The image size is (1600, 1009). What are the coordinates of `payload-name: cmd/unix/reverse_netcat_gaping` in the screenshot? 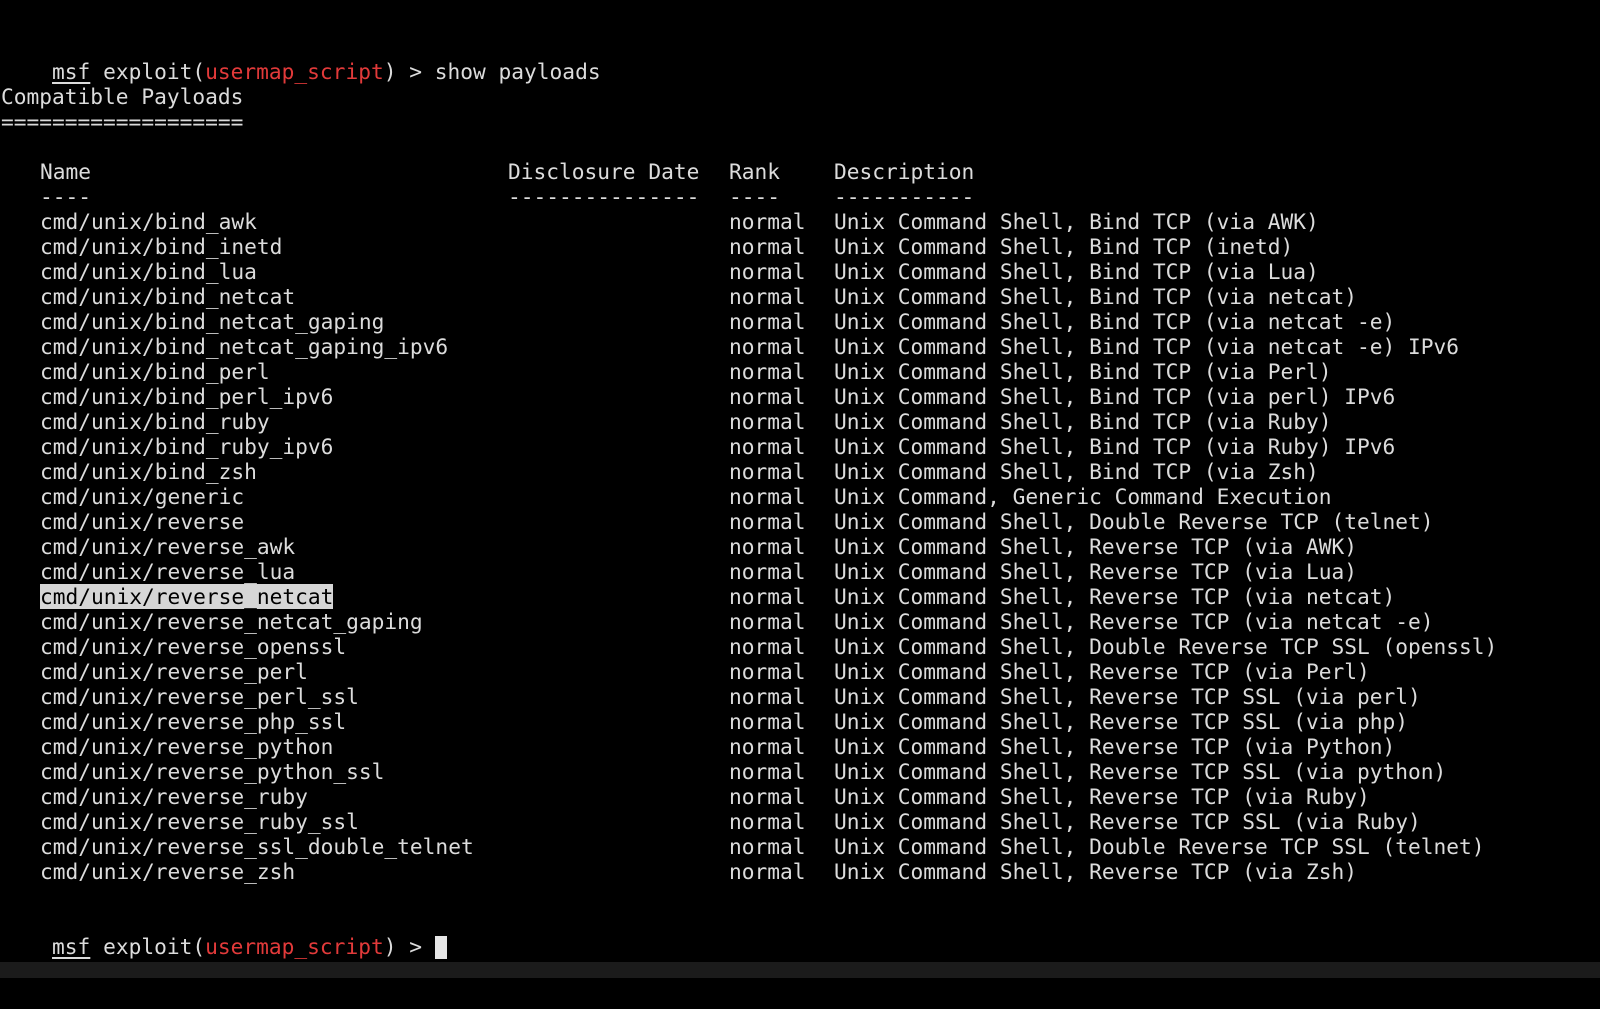 It's located at (231, 621).